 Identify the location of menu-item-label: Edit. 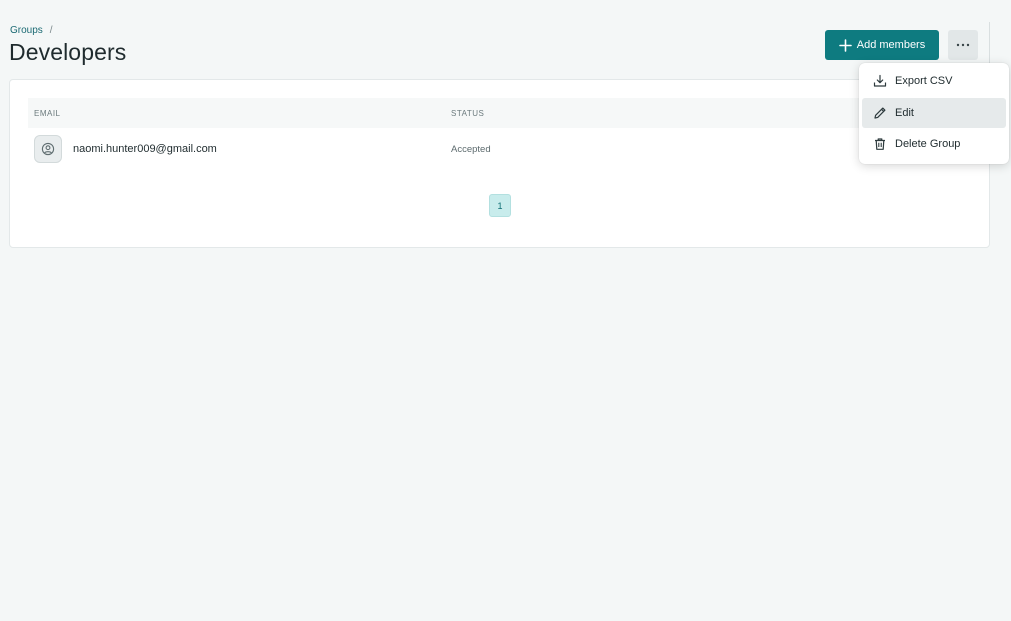
(904, 113).